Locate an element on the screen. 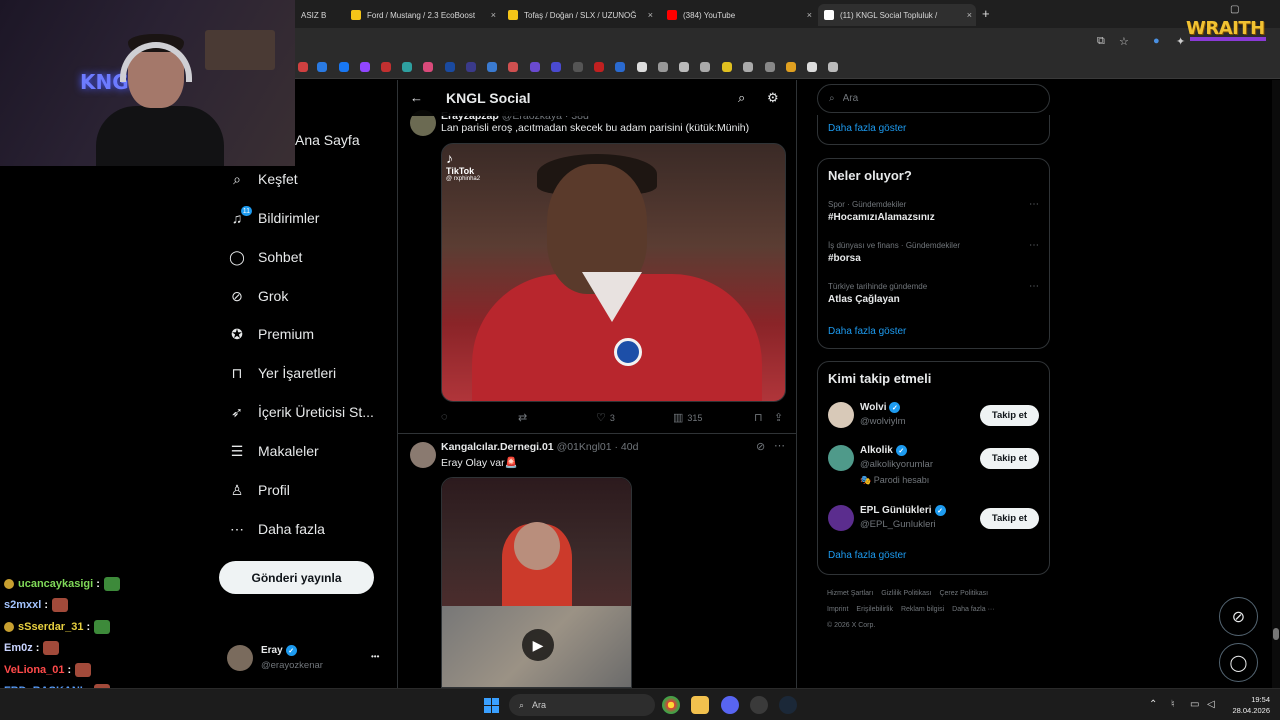  grok-explain-icon: ⊘ is located at coordinates (760, 446).